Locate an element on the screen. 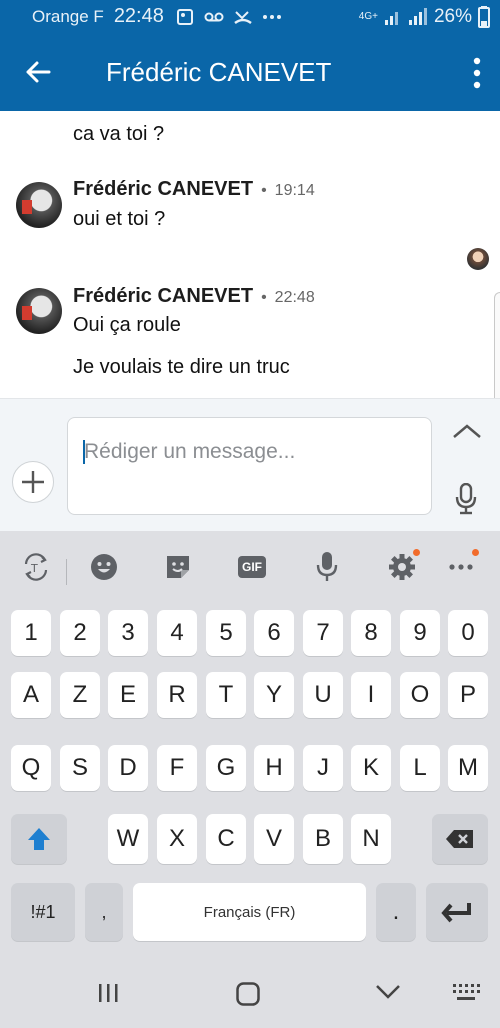 The image size is (500, 1028). keyboard-switch-button is located at coordinates (466, 994).